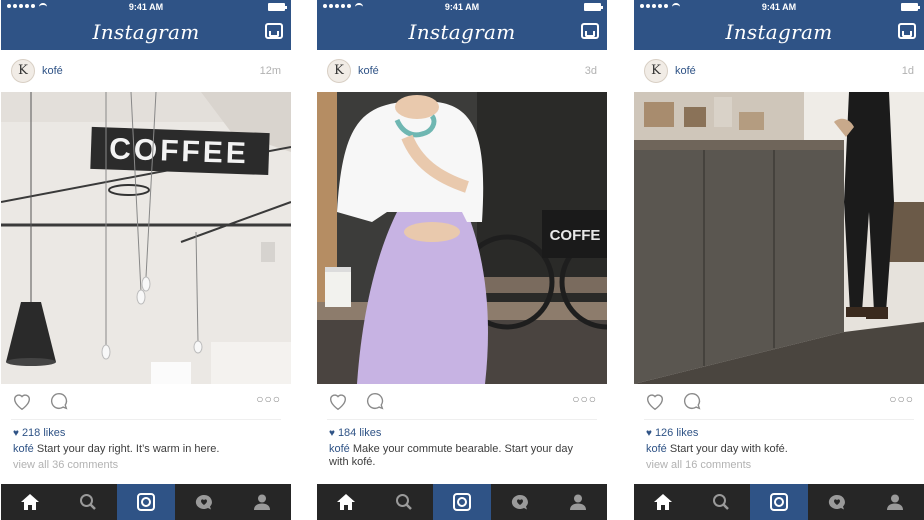 The height and width of the screenshot is (520, 924). Describe the element at coordinates (462, 433) in the screenshot. I see `likes-count: ♥ 184 likes` at that location.